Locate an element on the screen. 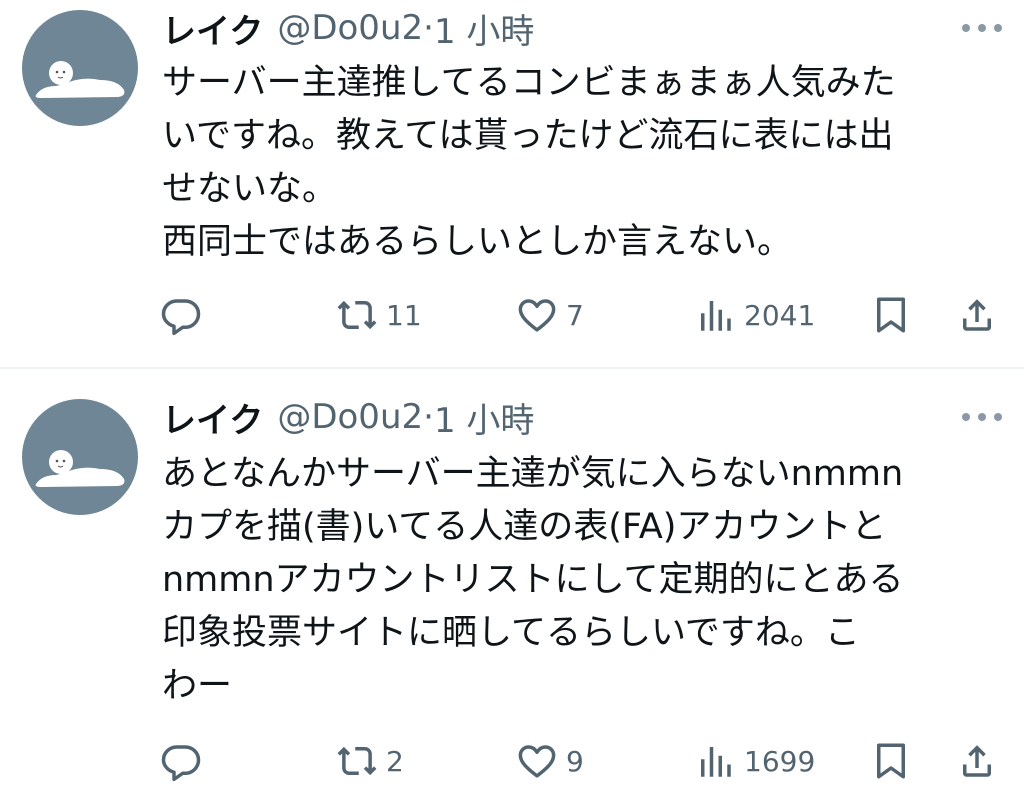 The width and height of the screenshot is (1024, 794). like-button: 9 is located at coordinates (550, 761).